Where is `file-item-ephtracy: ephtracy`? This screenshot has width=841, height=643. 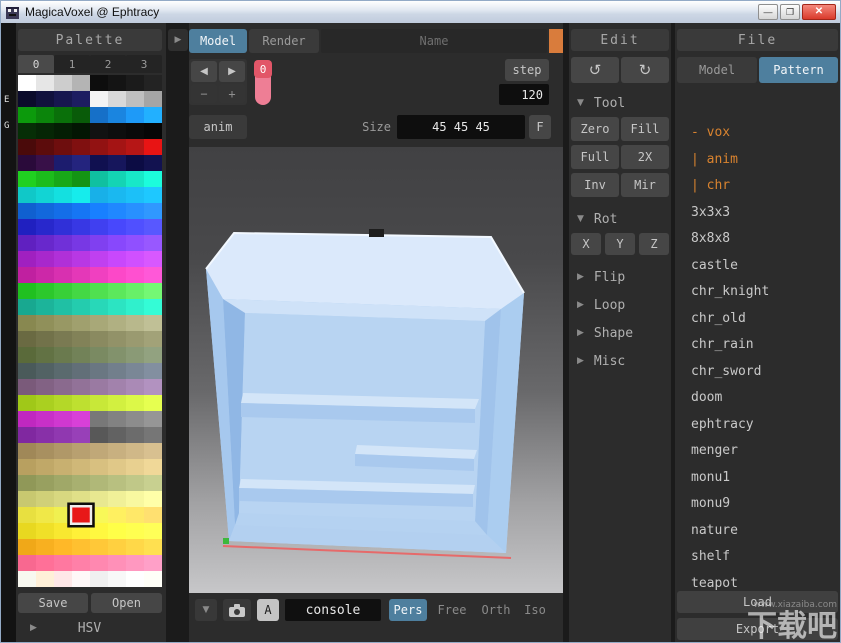 file-item-ephtracy: ephtracy is located at coordinates (763, 428).